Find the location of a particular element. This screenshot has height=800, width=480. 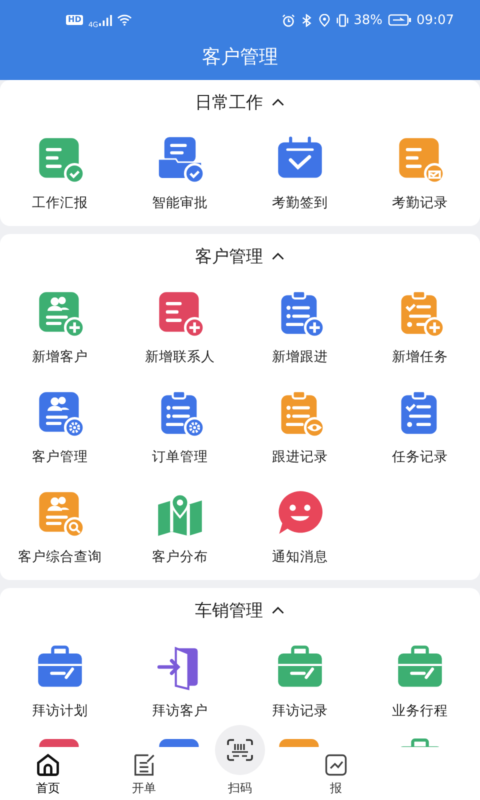

menu-label: 客户综合查询 is located at coordinates (60, 557).